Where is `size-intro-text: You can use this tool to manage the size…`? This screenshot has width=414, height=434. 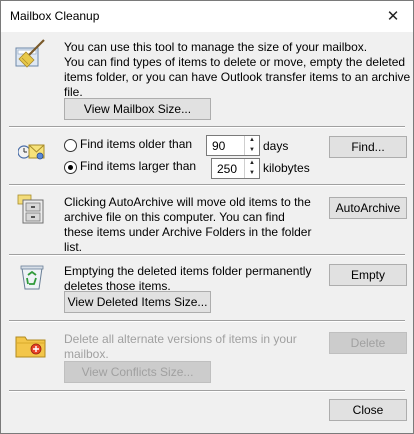 size-intro-text: You can use this tool to manage the size… is located at coordinates (216, 47).